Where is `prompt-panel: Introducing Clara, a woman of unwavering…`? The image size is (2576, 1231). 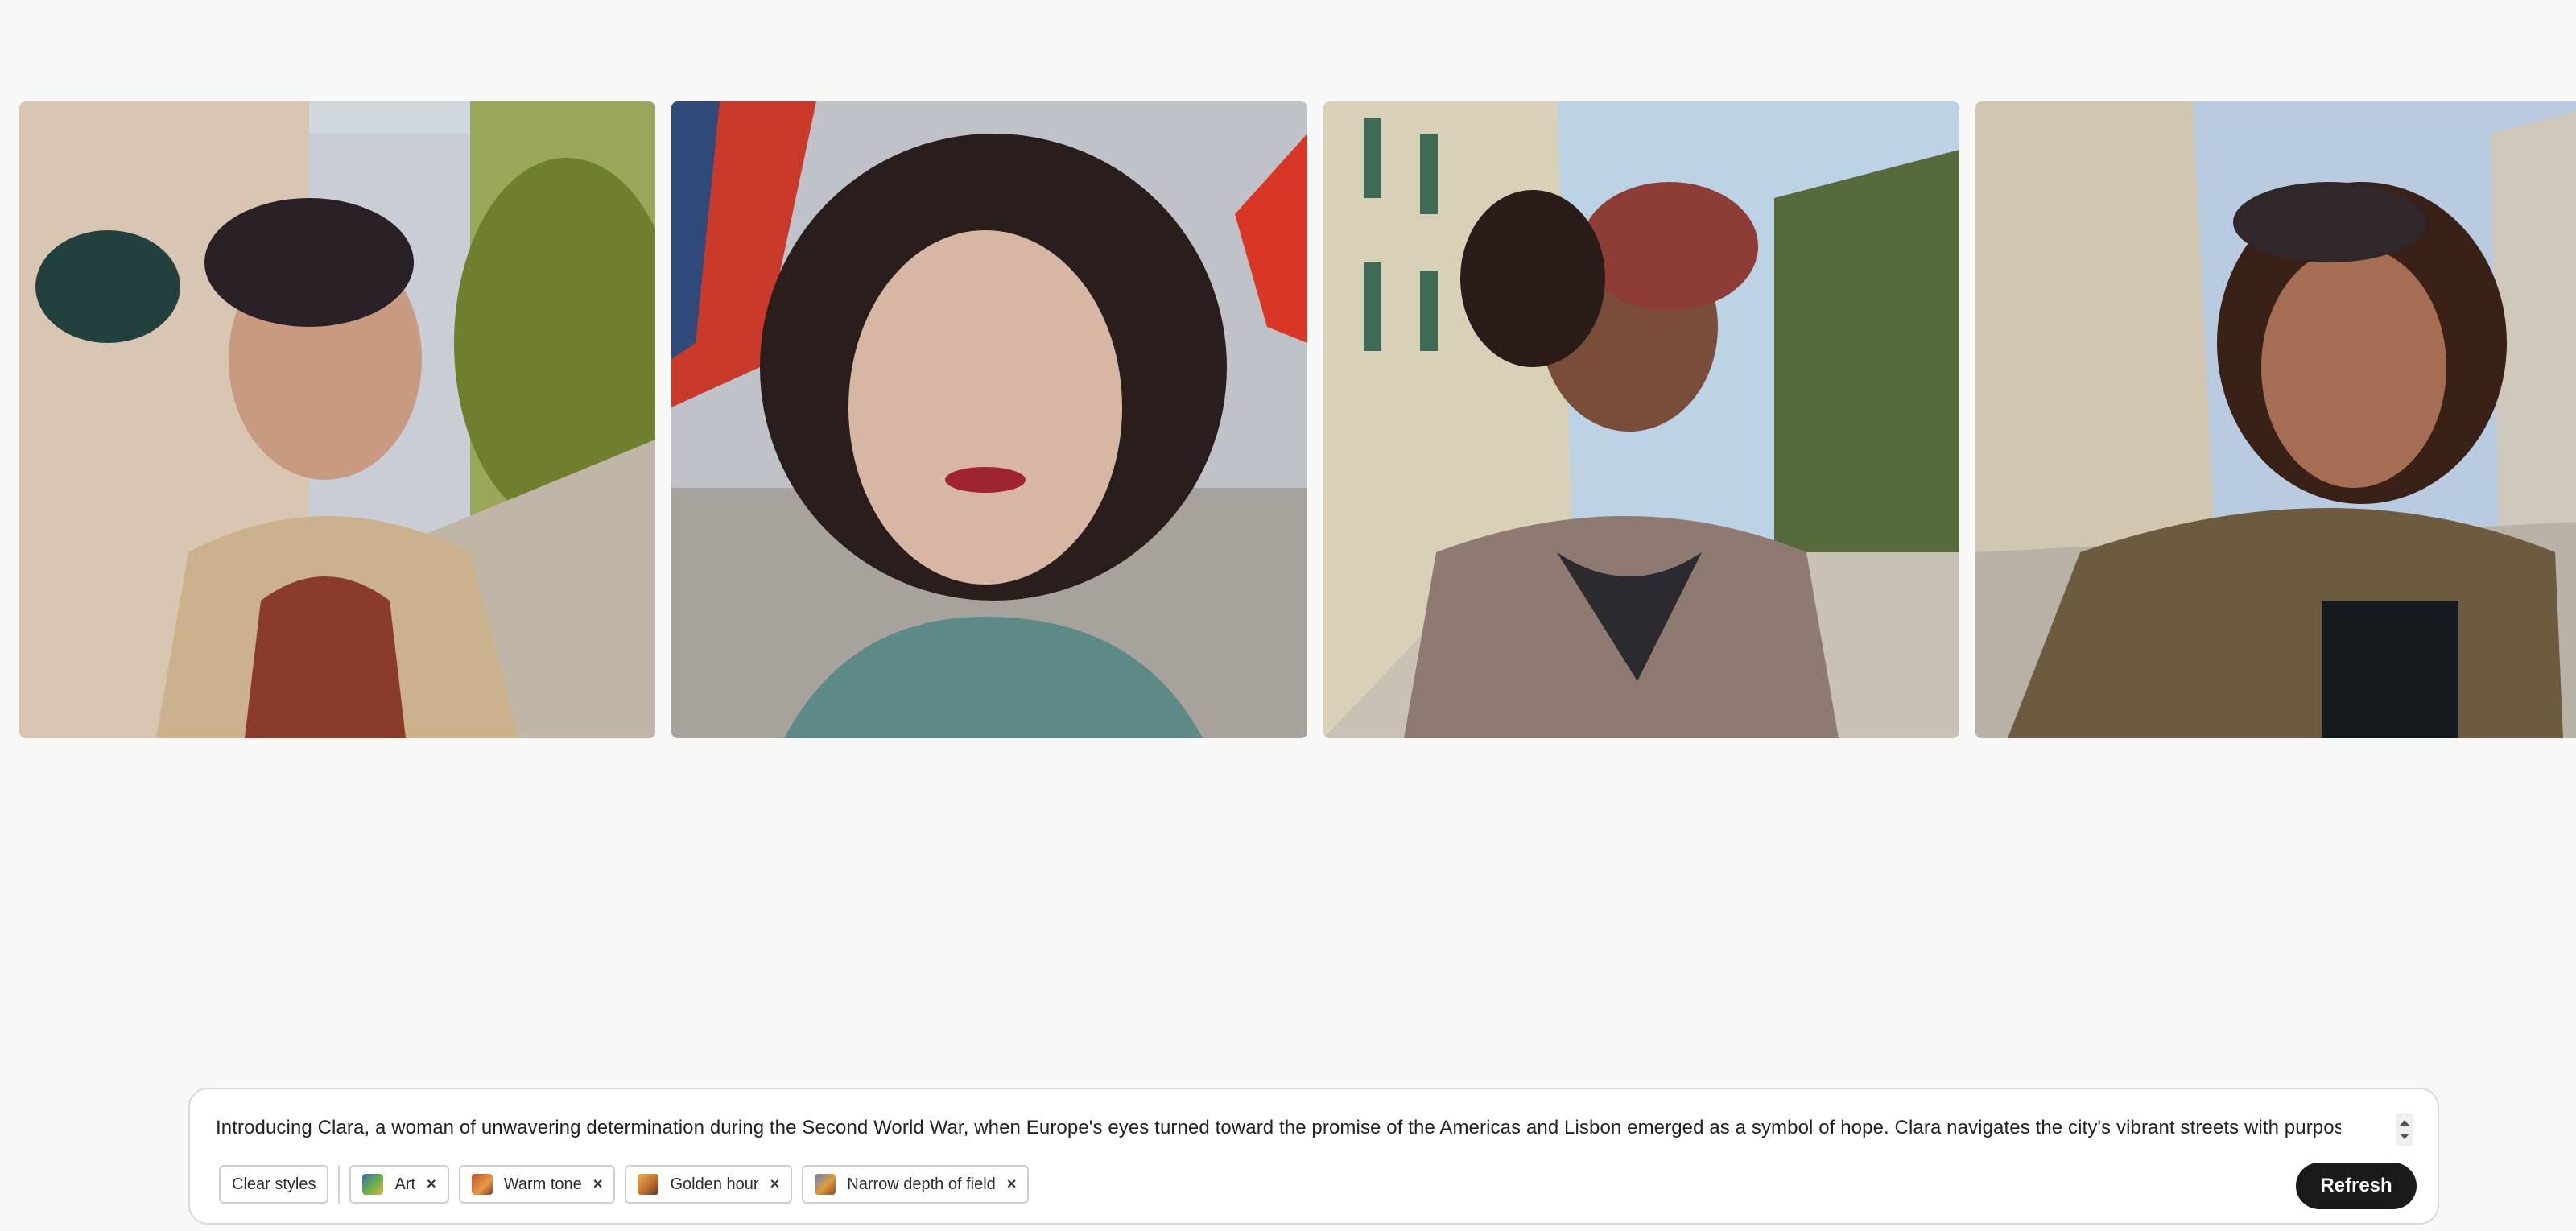 prompt-panel: Introducing Clara, a woman of unwavering… is located at coordinates (1313, 1156).